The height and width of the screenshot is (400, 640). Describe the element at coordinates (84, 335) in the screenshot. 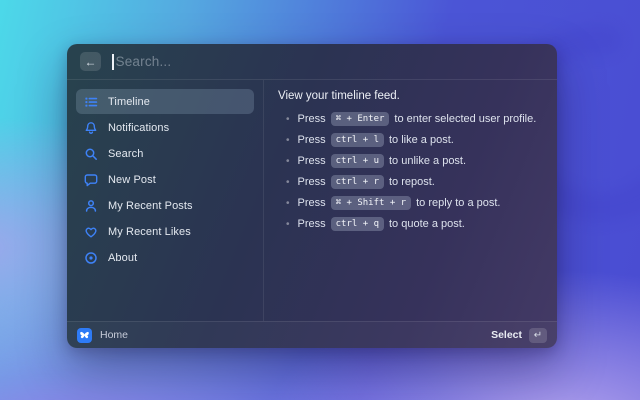

I see `bluesky-butterfly-icon` at that location.